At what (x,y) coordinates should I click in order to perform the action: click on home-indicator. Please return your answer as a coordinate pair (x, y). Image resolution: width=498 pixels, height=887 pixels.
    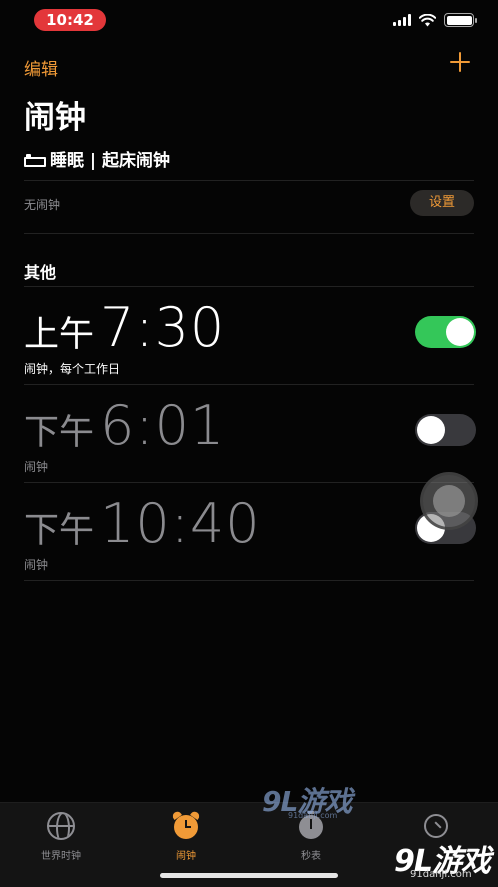
    Looking at the image, I should click on (249, 875).